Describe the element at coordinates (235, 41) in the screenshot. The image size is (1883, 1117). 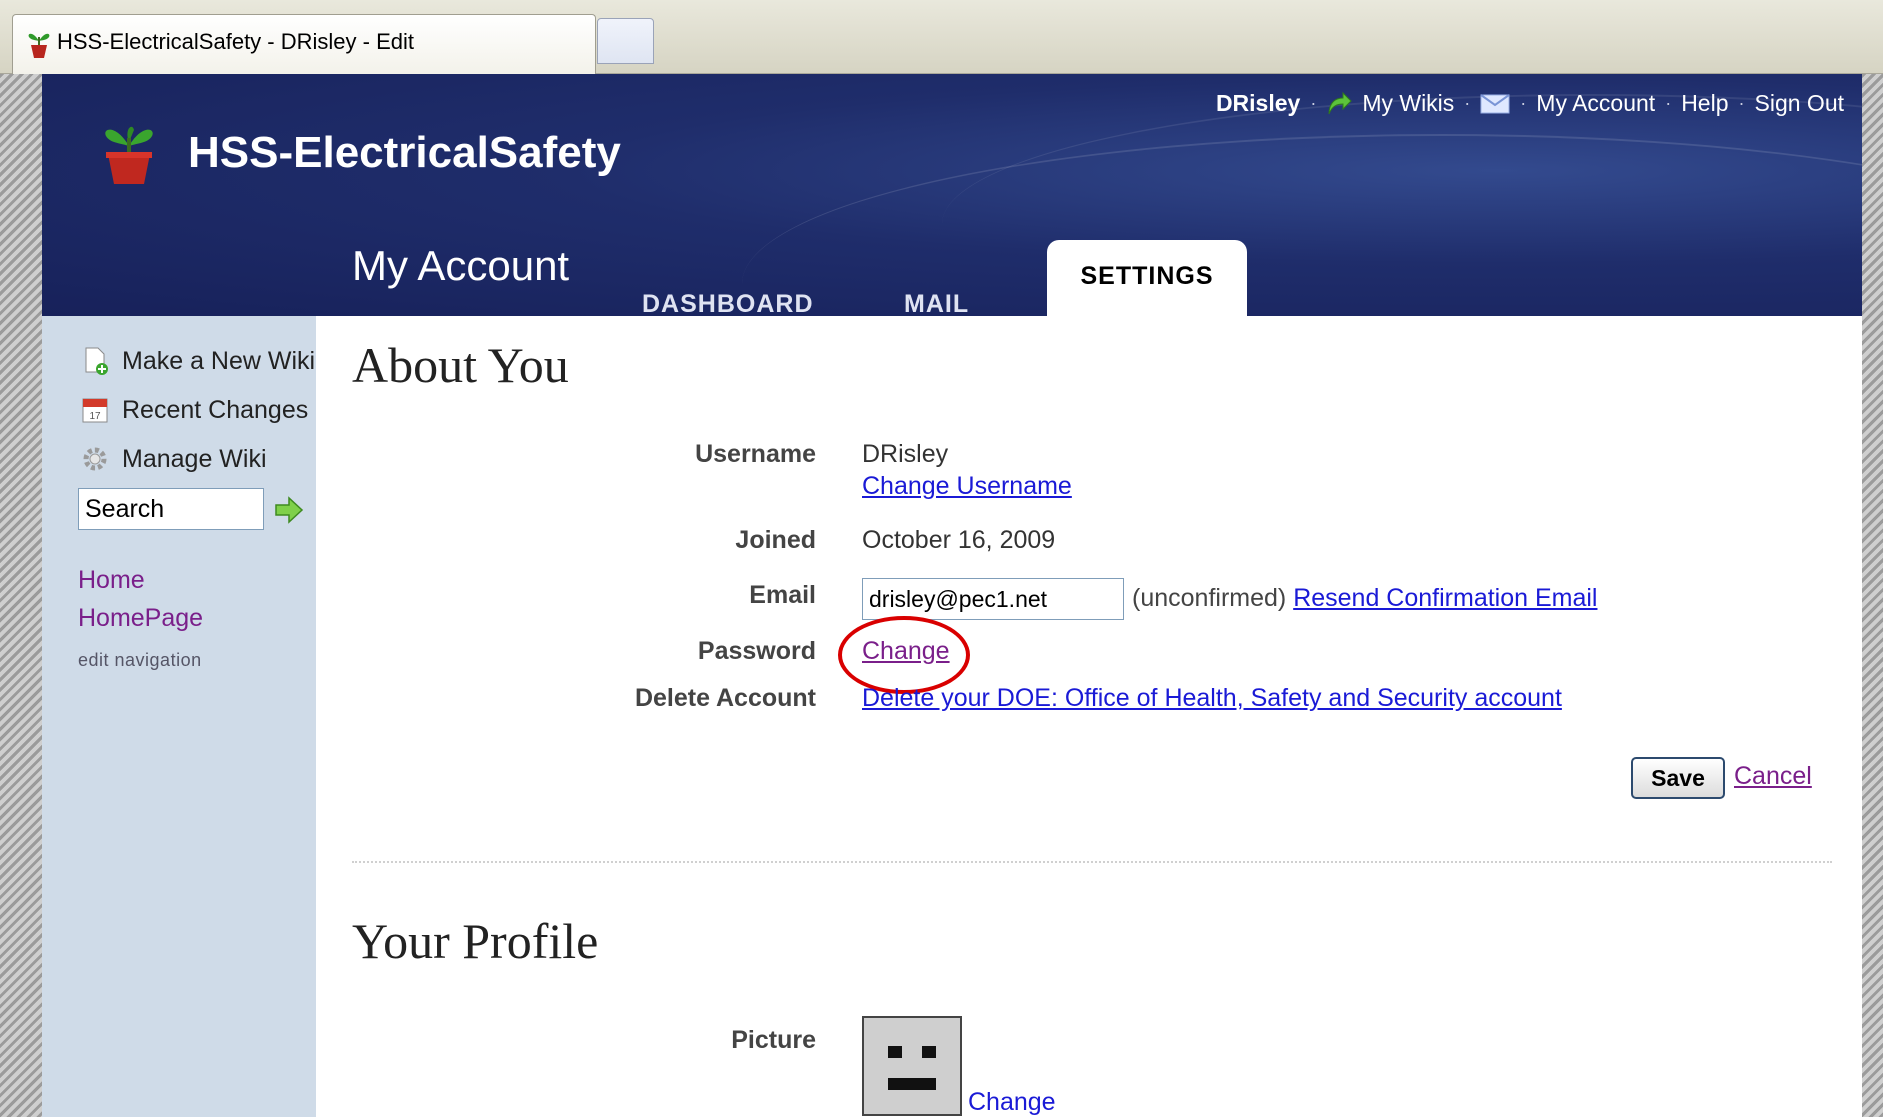
I see `browser-tab-title: HSS-ElectricalSafety - DRisley - Edit` at that location.